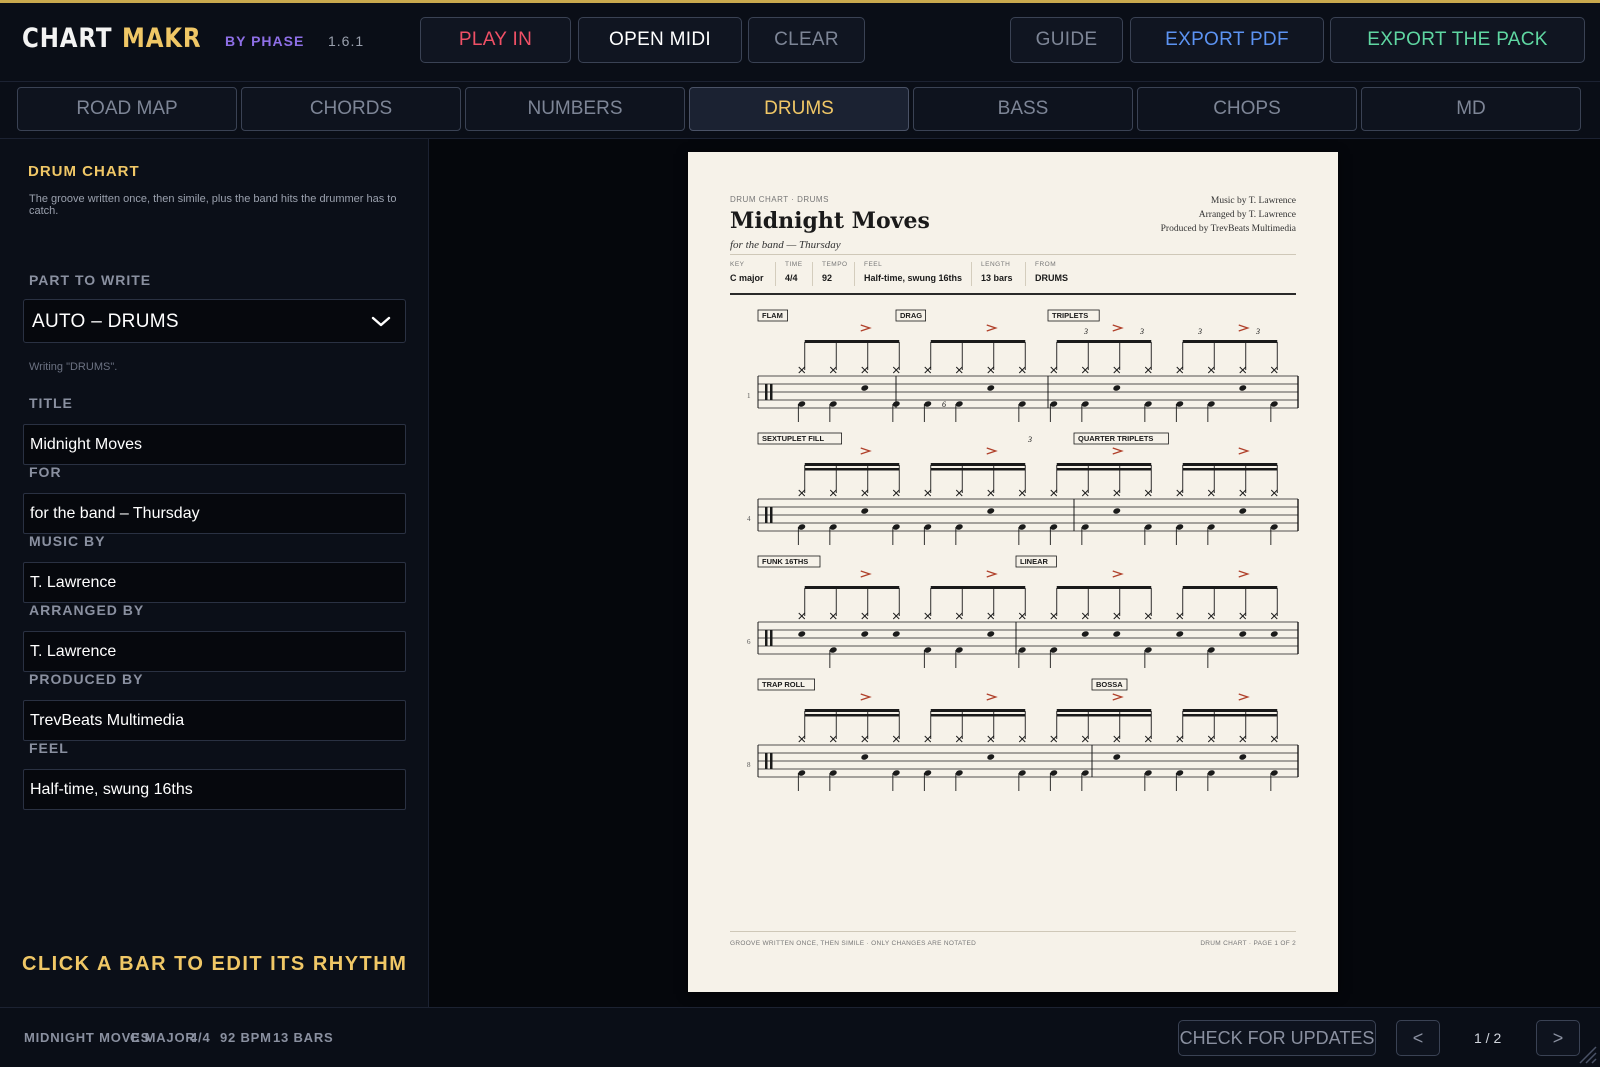 The width and height of the screenshot is (1600, 1067). What do you see at coordinates (346, 41) in the screenshot?
I see `version-label: 1.6.1` at bounding box center [346, 41].